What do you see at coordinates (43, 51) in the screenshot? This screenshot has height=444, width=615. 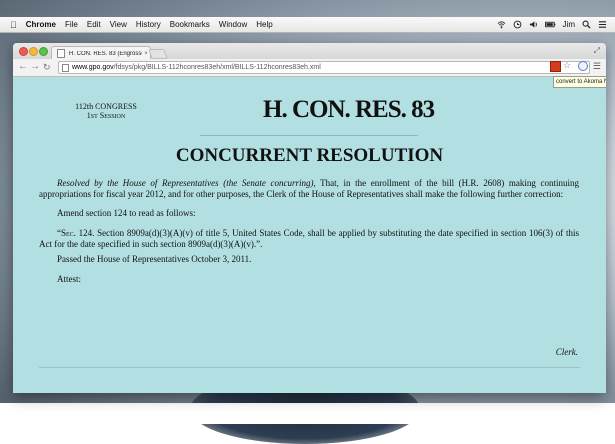 I see `zoom-window-button` at bounding box center [43, 51].